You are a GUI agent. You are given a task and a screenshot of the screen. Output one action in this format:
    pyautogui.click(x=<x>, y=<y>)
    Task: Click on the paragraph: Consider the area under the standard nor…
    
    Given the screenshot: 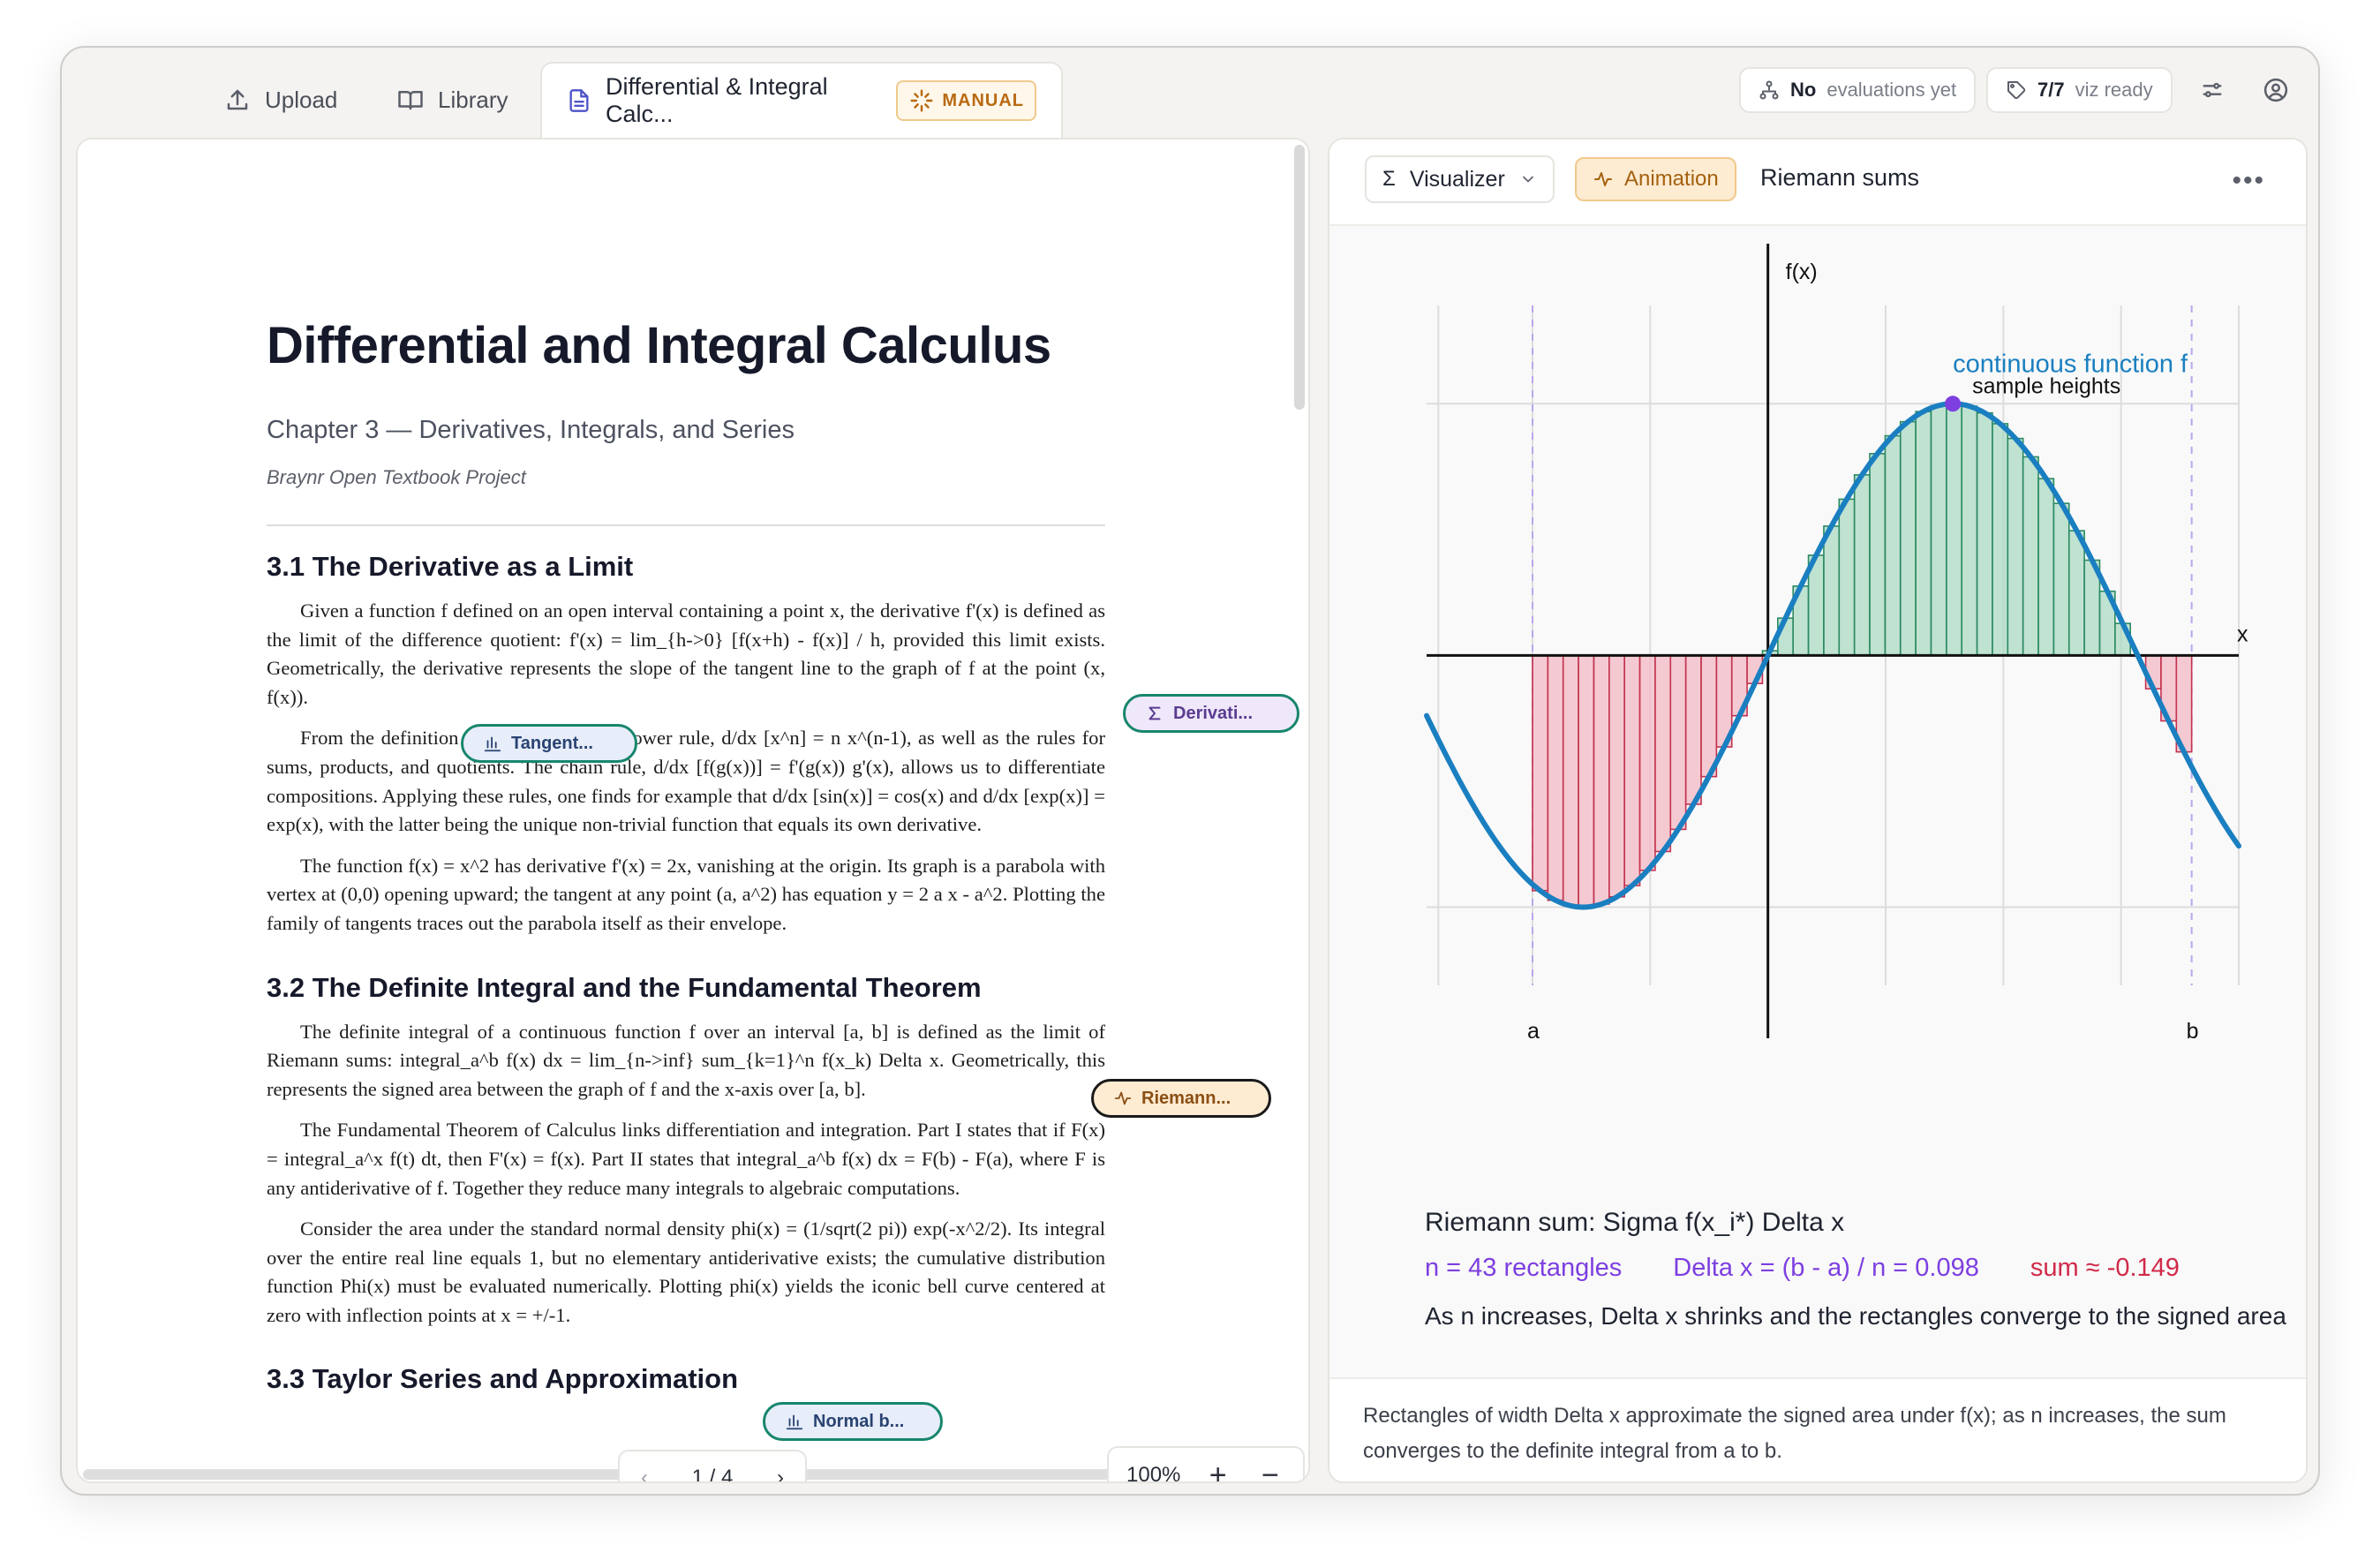 What is the action you would take?
    pyautogui.click(x=686, y=1271)
    